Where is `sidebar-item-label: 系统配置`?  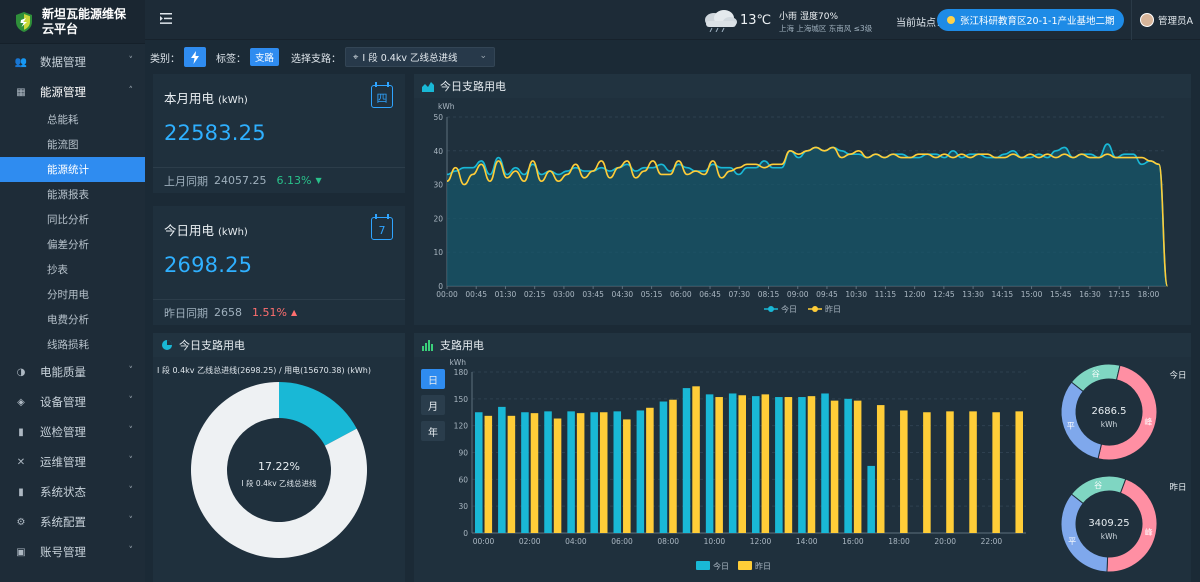
sidebar-item-label: 系统配置 is located at coordinates (63, 522).